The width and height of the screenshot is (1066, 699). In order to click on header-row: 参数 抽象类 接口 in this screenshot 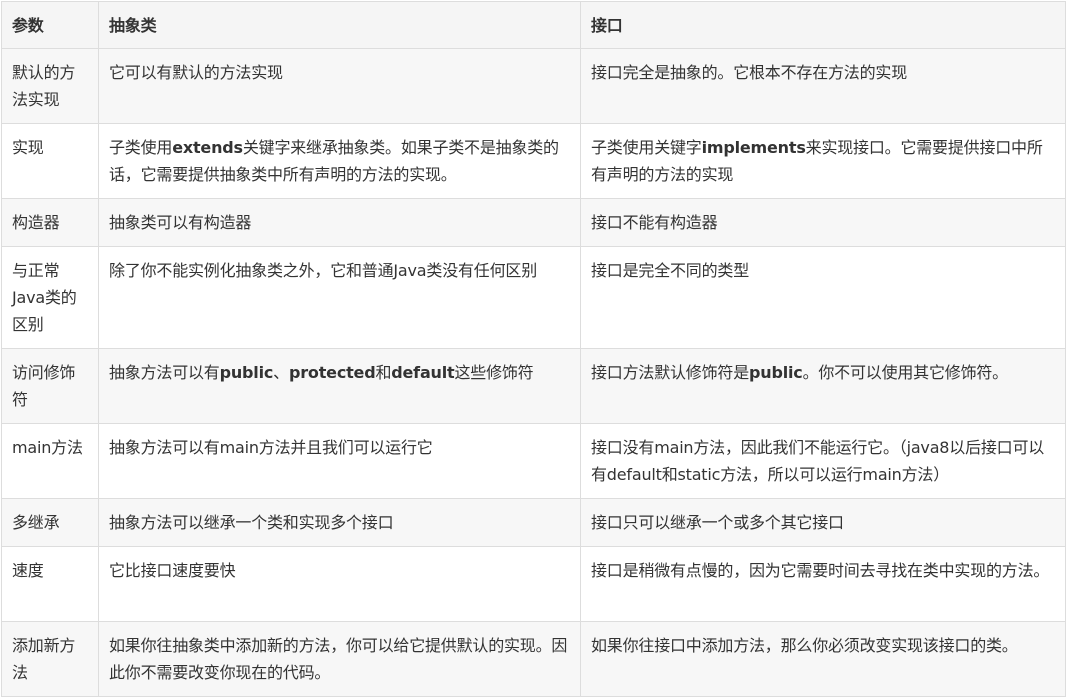, I will do `click(533, 25)`.